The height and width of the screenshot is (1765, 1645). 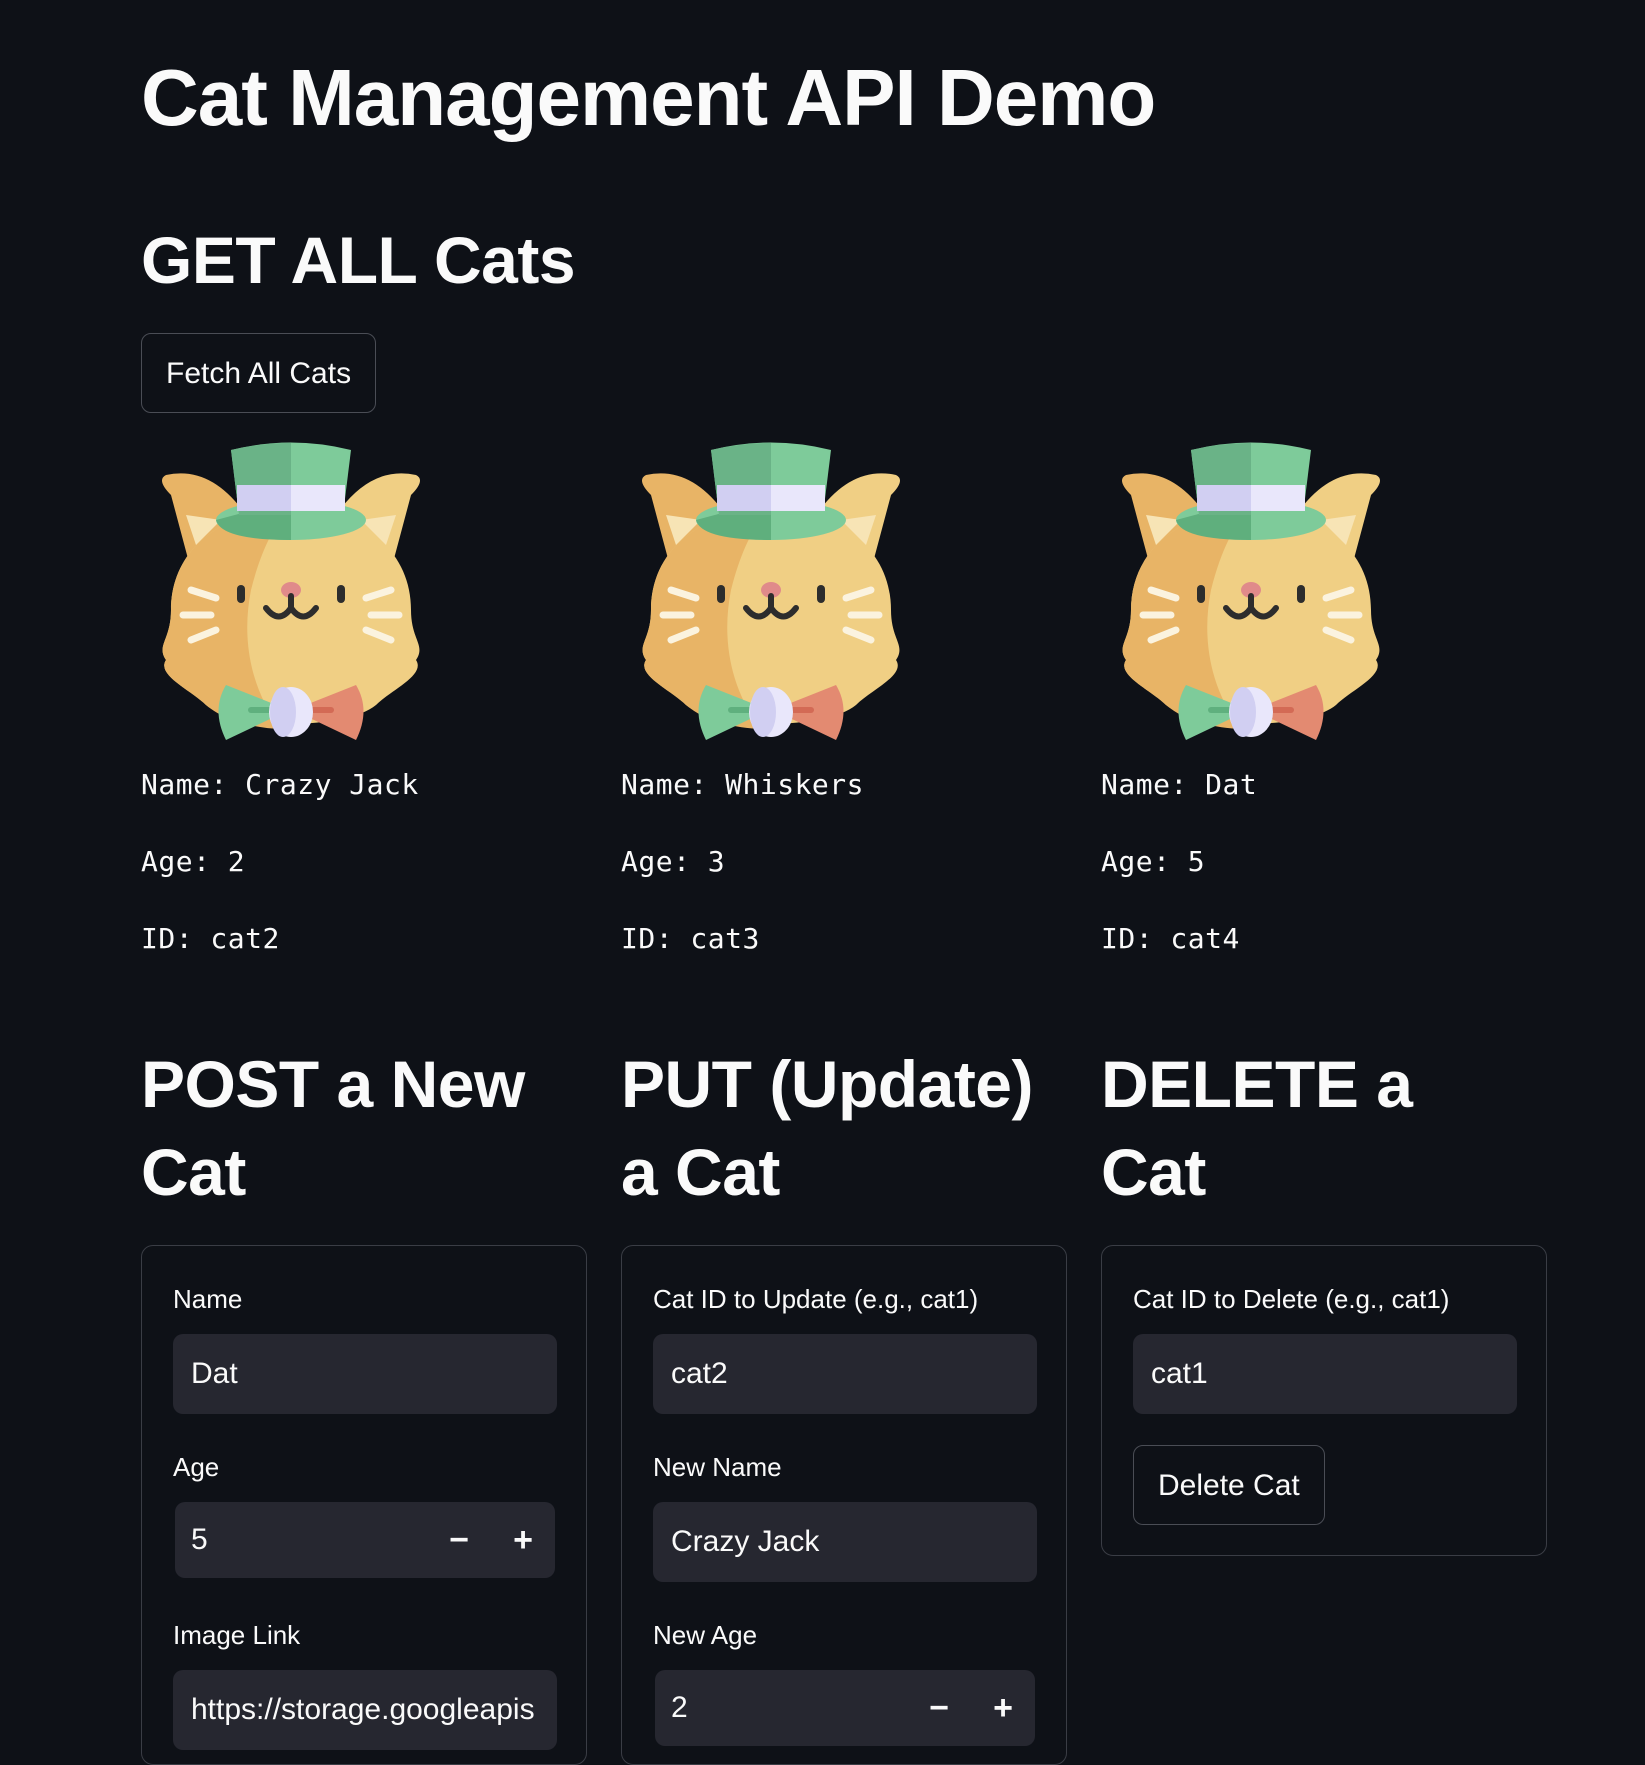 I want to click on update-id-label: Cat ID to Update (e.g., cat1), so click(x=816, y=1299).